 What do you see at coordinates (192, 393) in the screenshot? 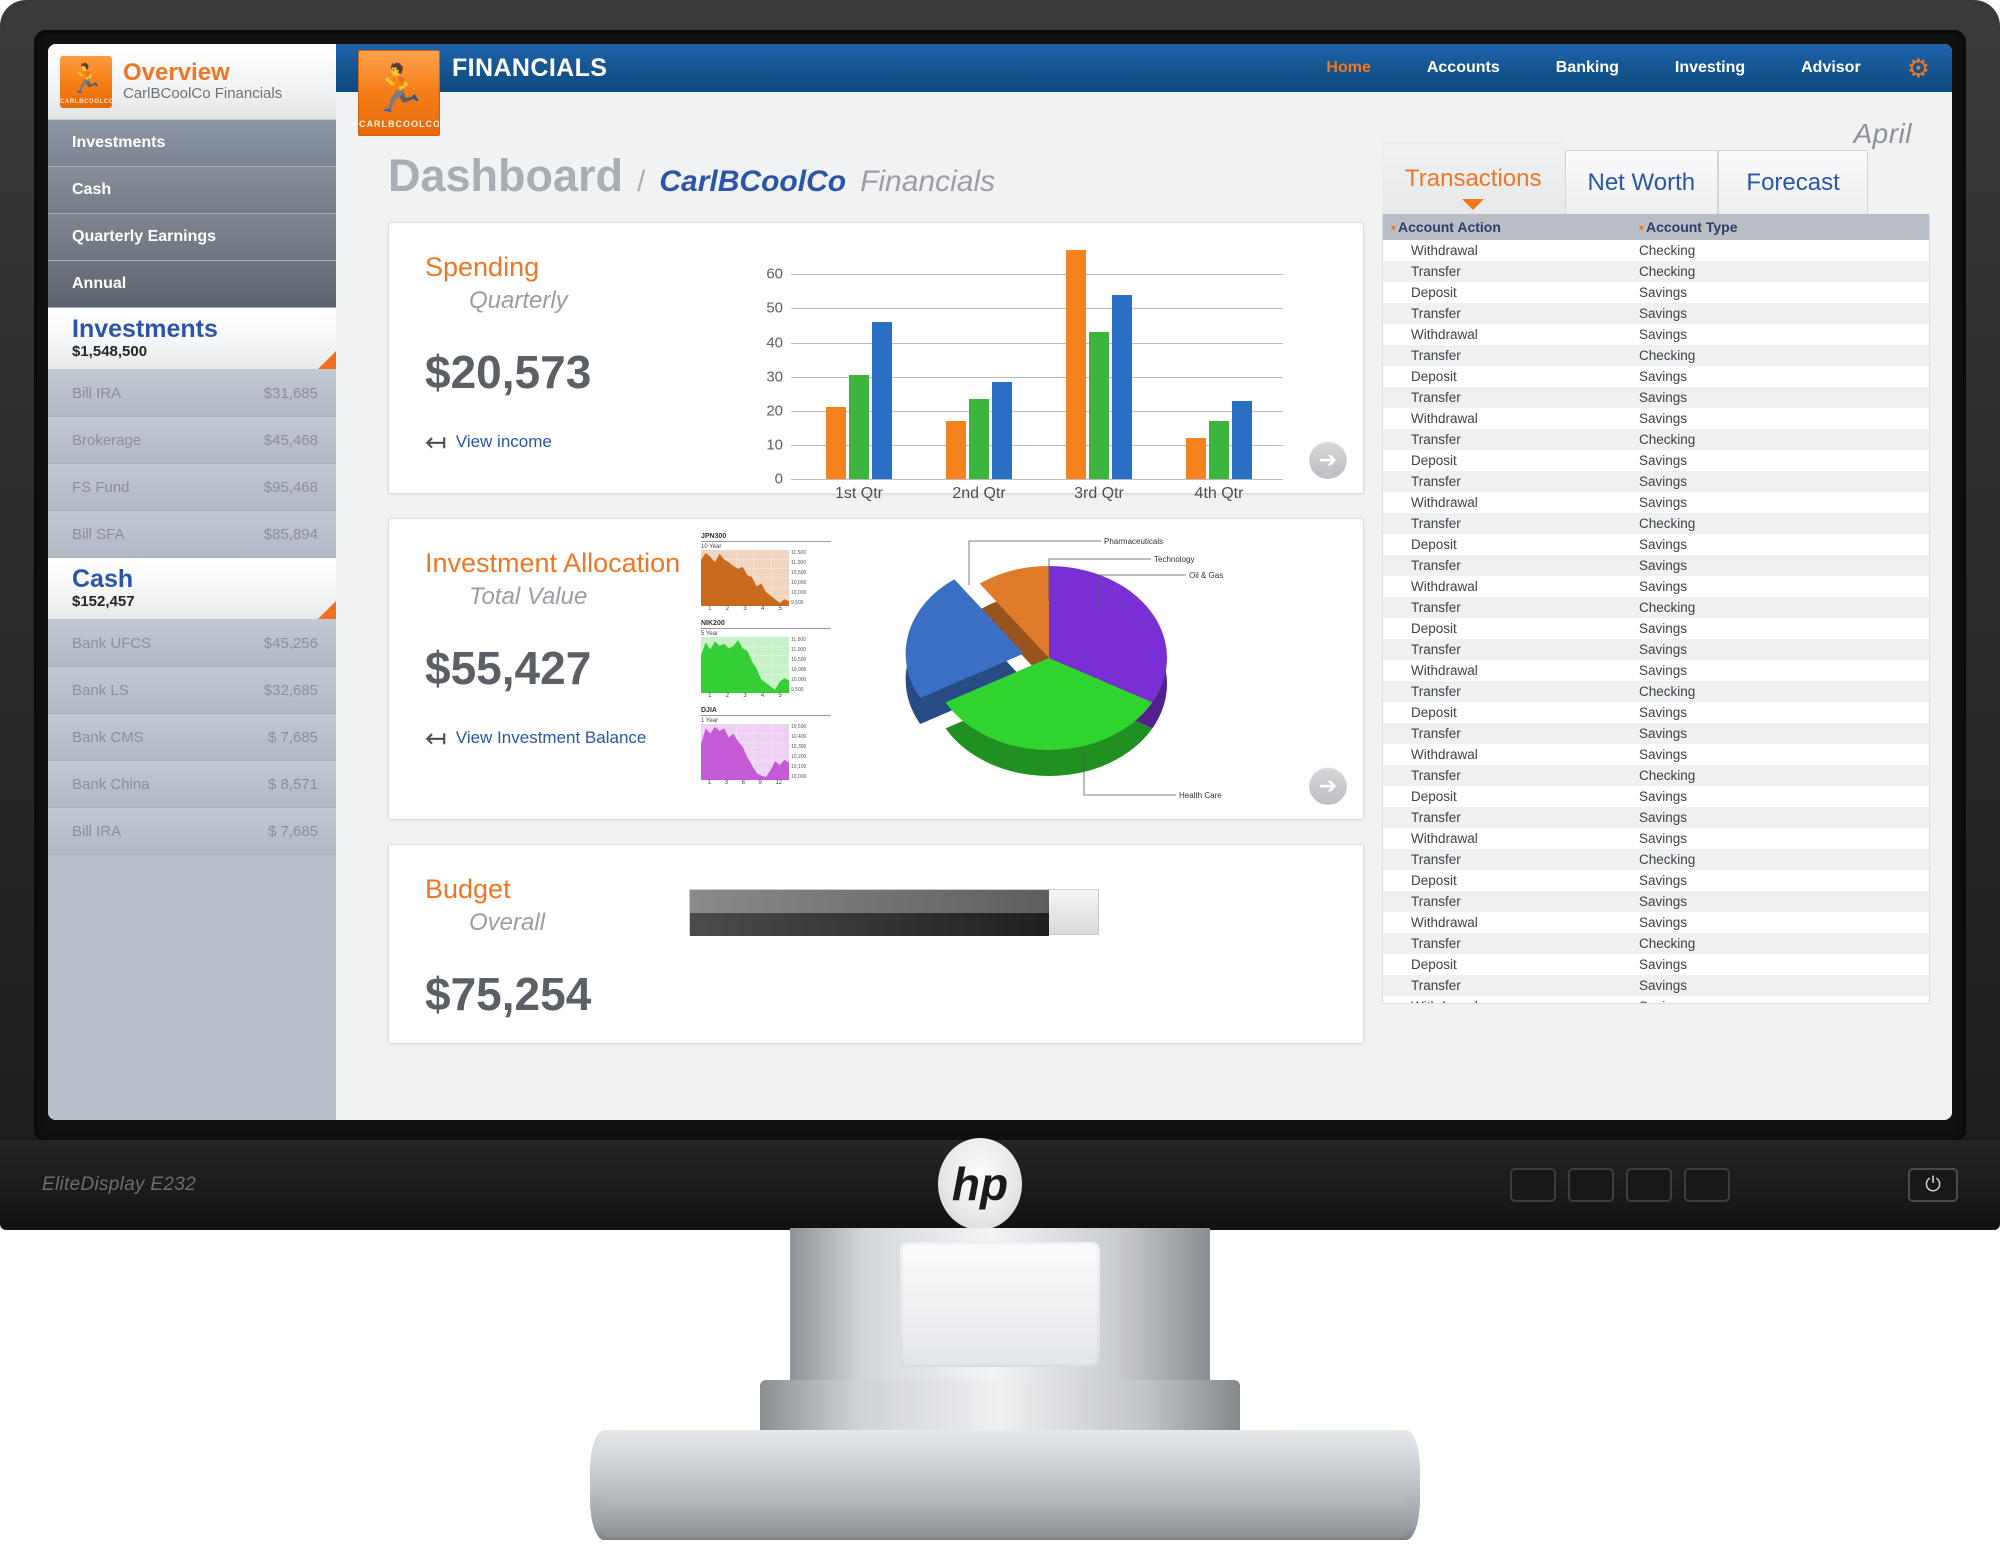
I see `list-item: Bill IRA $31,685` at bounding box center [192, 393].